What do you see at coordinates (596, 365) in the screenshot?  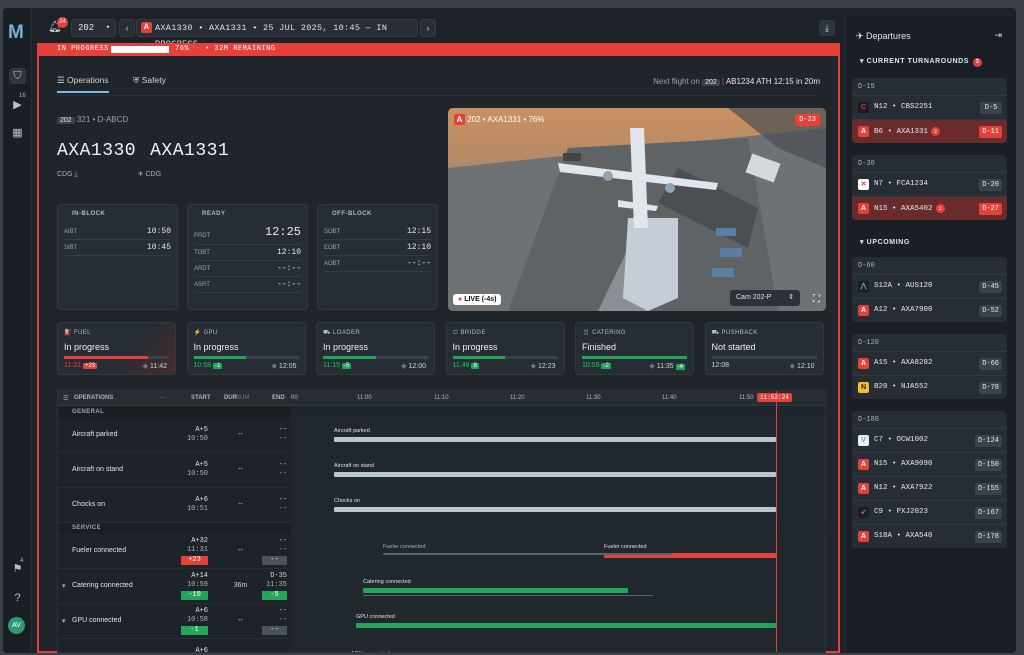 I see `service-start-time: 10:59 -2` at bounding box center [596, 365].